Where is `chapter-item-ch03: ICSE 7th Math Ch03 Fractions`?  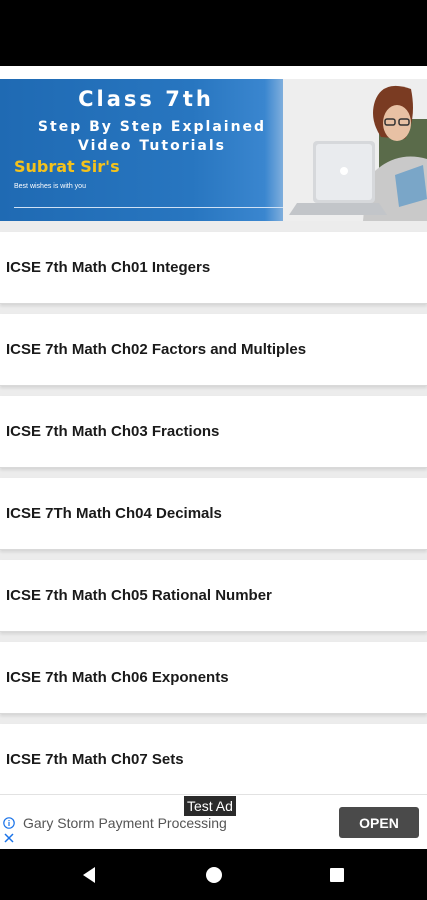 chapter-item-ch03: ICSE 7th Math Ch03 Fractions is located at coordinates (213, 432).